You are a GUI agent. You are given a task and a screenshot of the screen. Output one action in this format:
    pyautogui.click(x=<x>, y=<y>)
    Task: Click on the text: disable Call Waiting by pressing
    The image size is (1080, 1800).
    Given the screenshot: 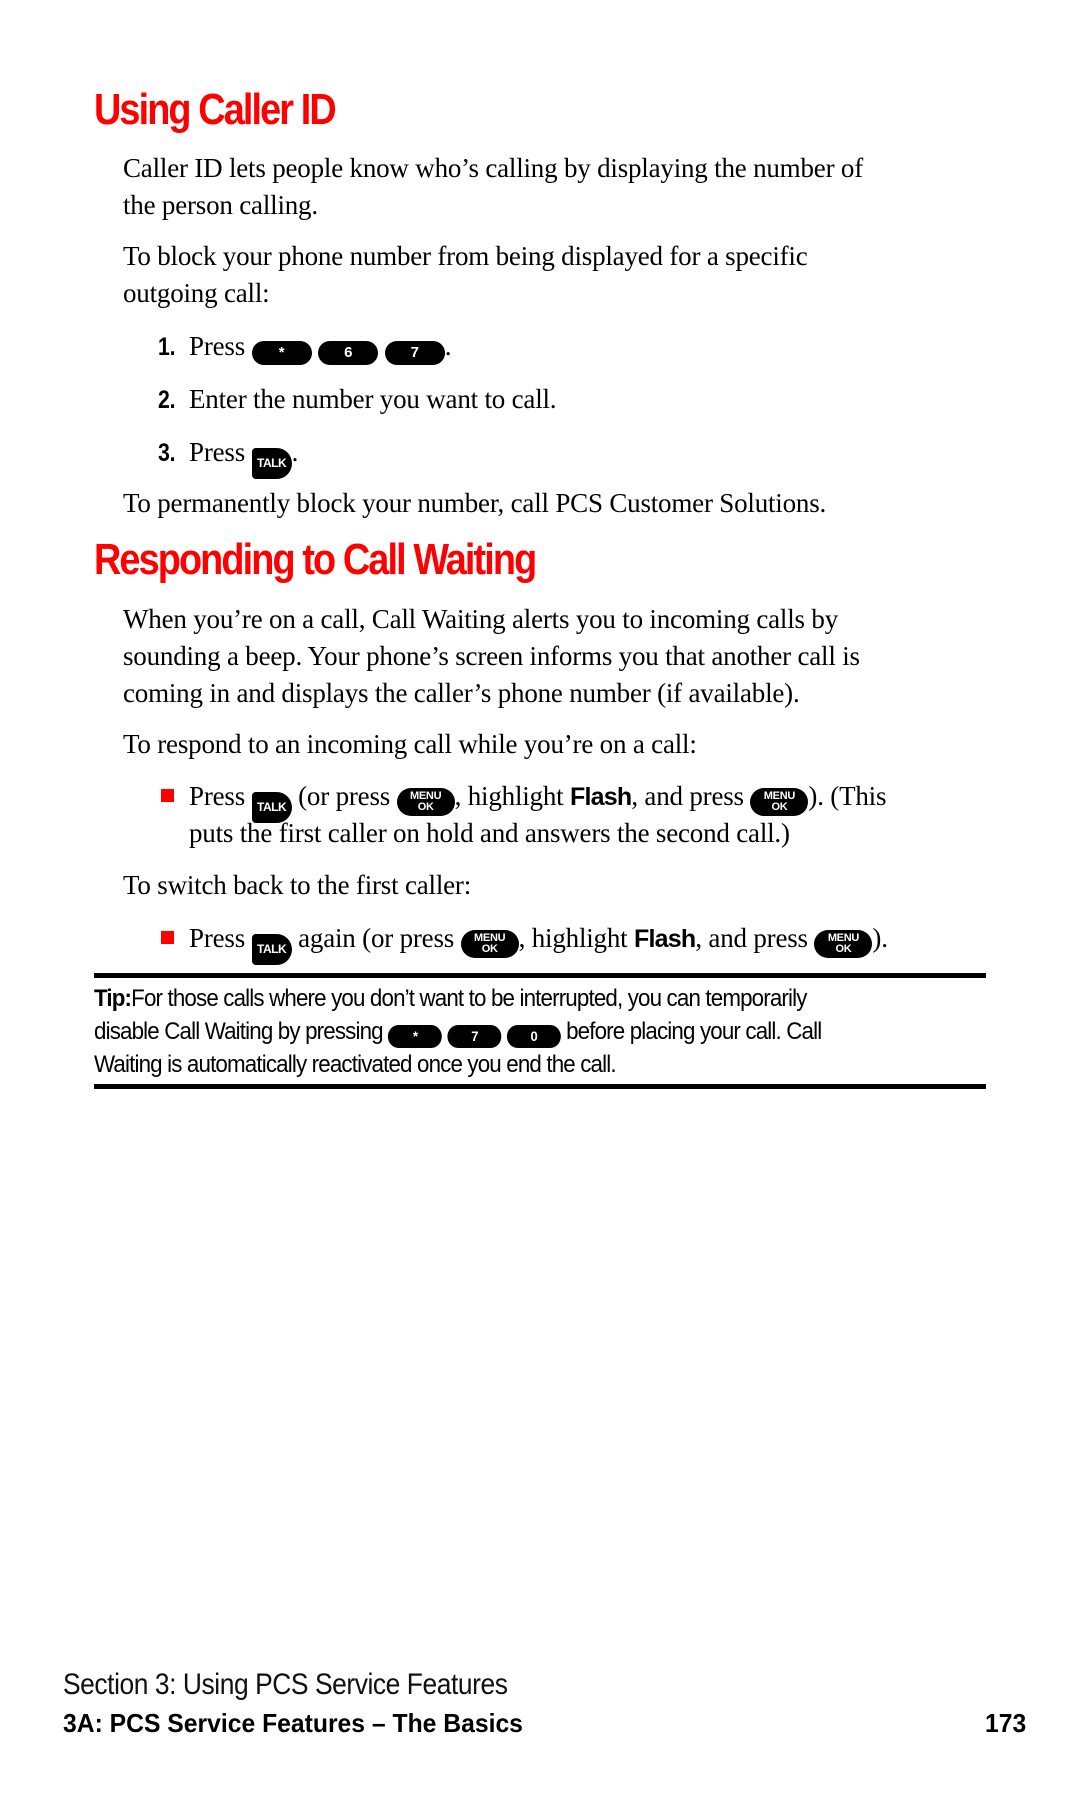 What is the action you would take?
    pyautogui.click(x=239, y=1031)
    